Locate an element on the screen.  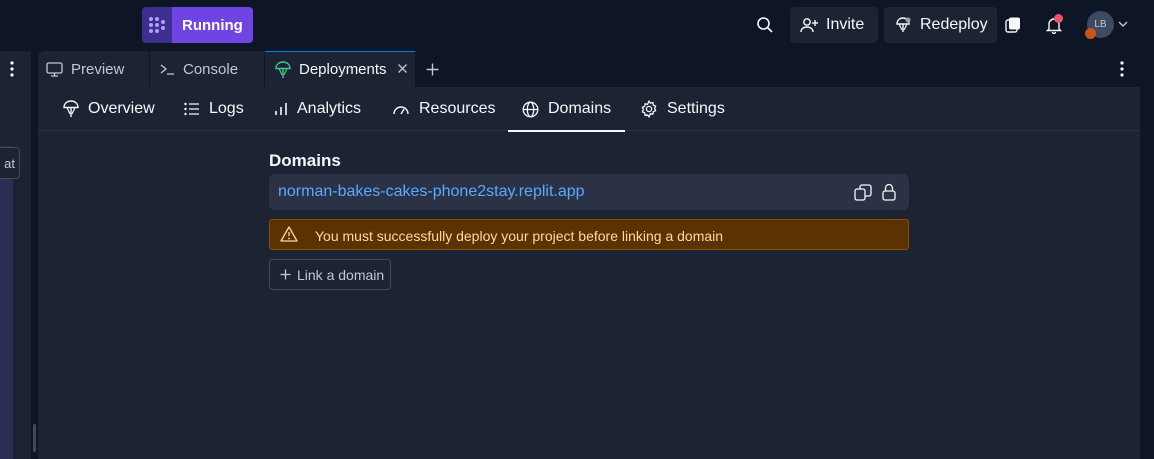
left-panel: at is located at coordinates (15, 255).